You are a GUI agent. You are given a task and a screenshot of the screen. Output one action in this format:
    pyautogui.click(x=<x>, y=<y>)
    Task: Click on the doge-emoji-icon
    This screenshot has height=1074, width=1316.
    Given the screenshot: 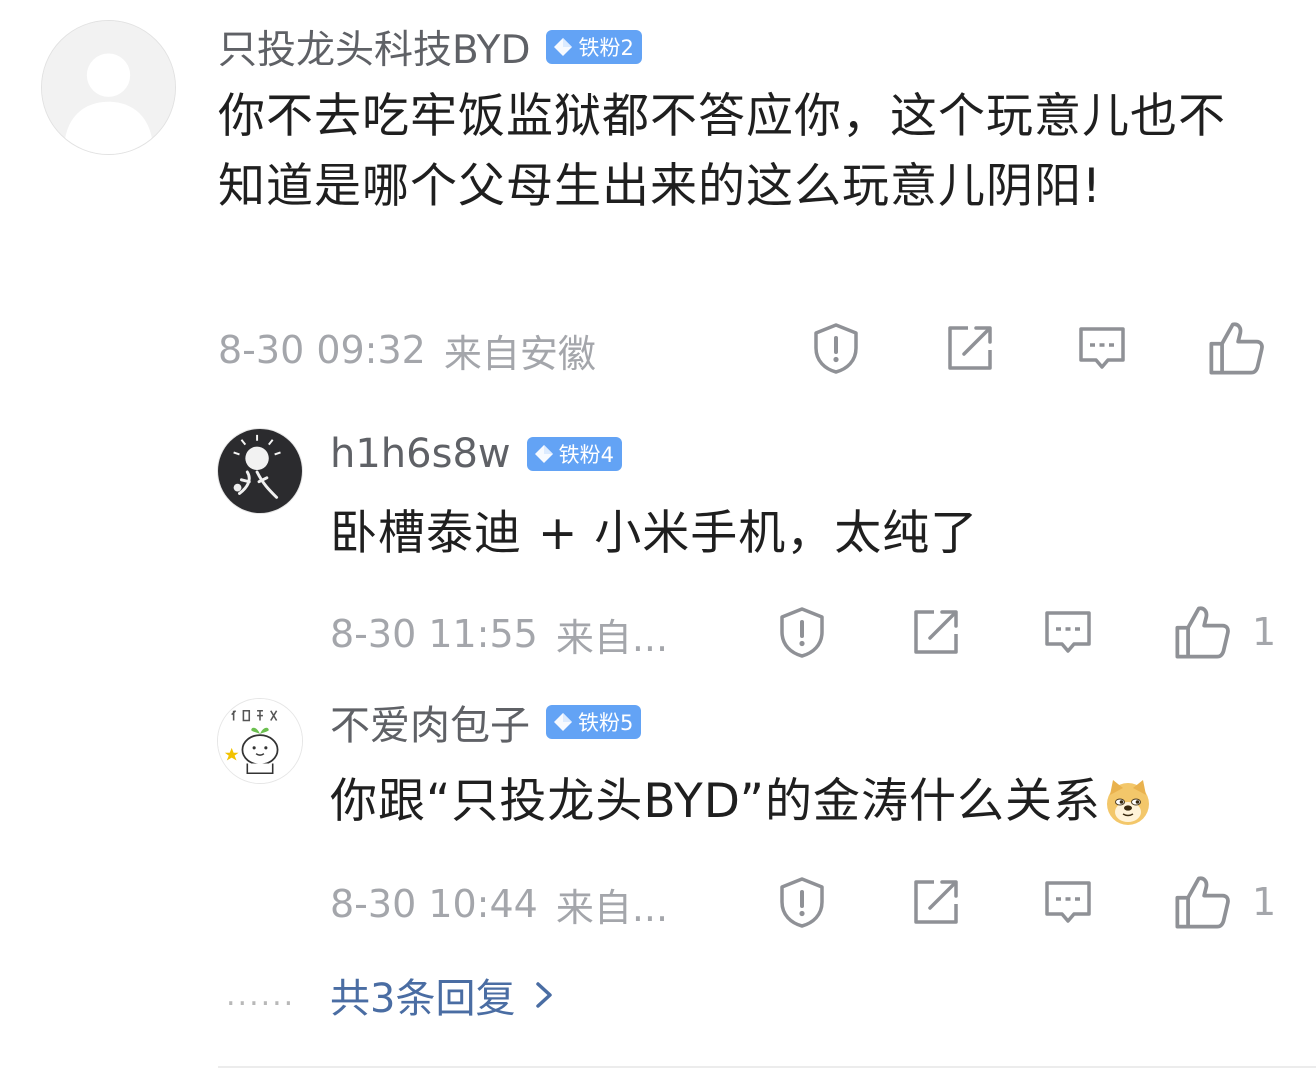 What is the action you would take?
    pyautogui.click(x=1128, y=802)
    